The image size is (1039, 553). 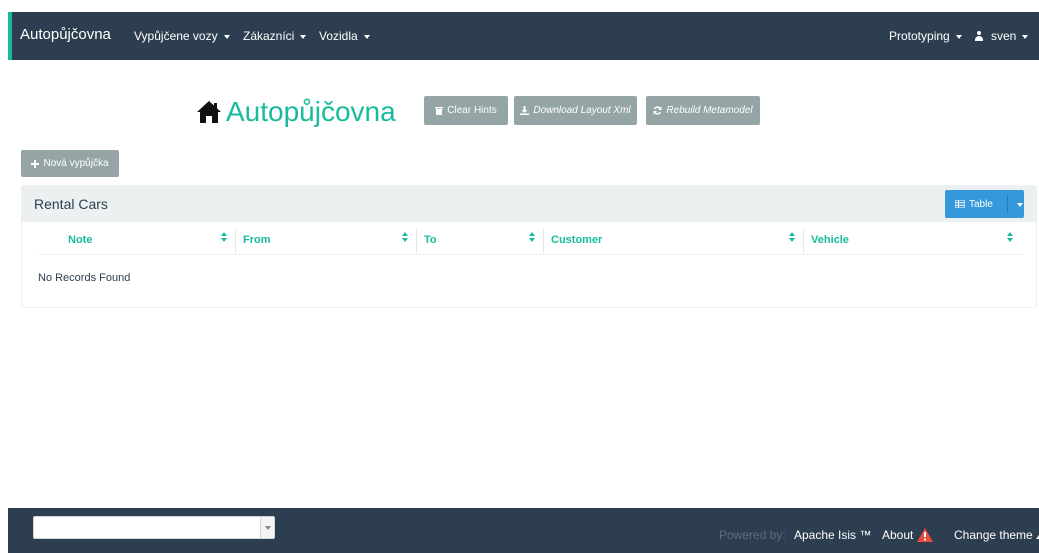 I want to click on new-rental-button: Nová vypůjčka, so click(x=70, y=163).